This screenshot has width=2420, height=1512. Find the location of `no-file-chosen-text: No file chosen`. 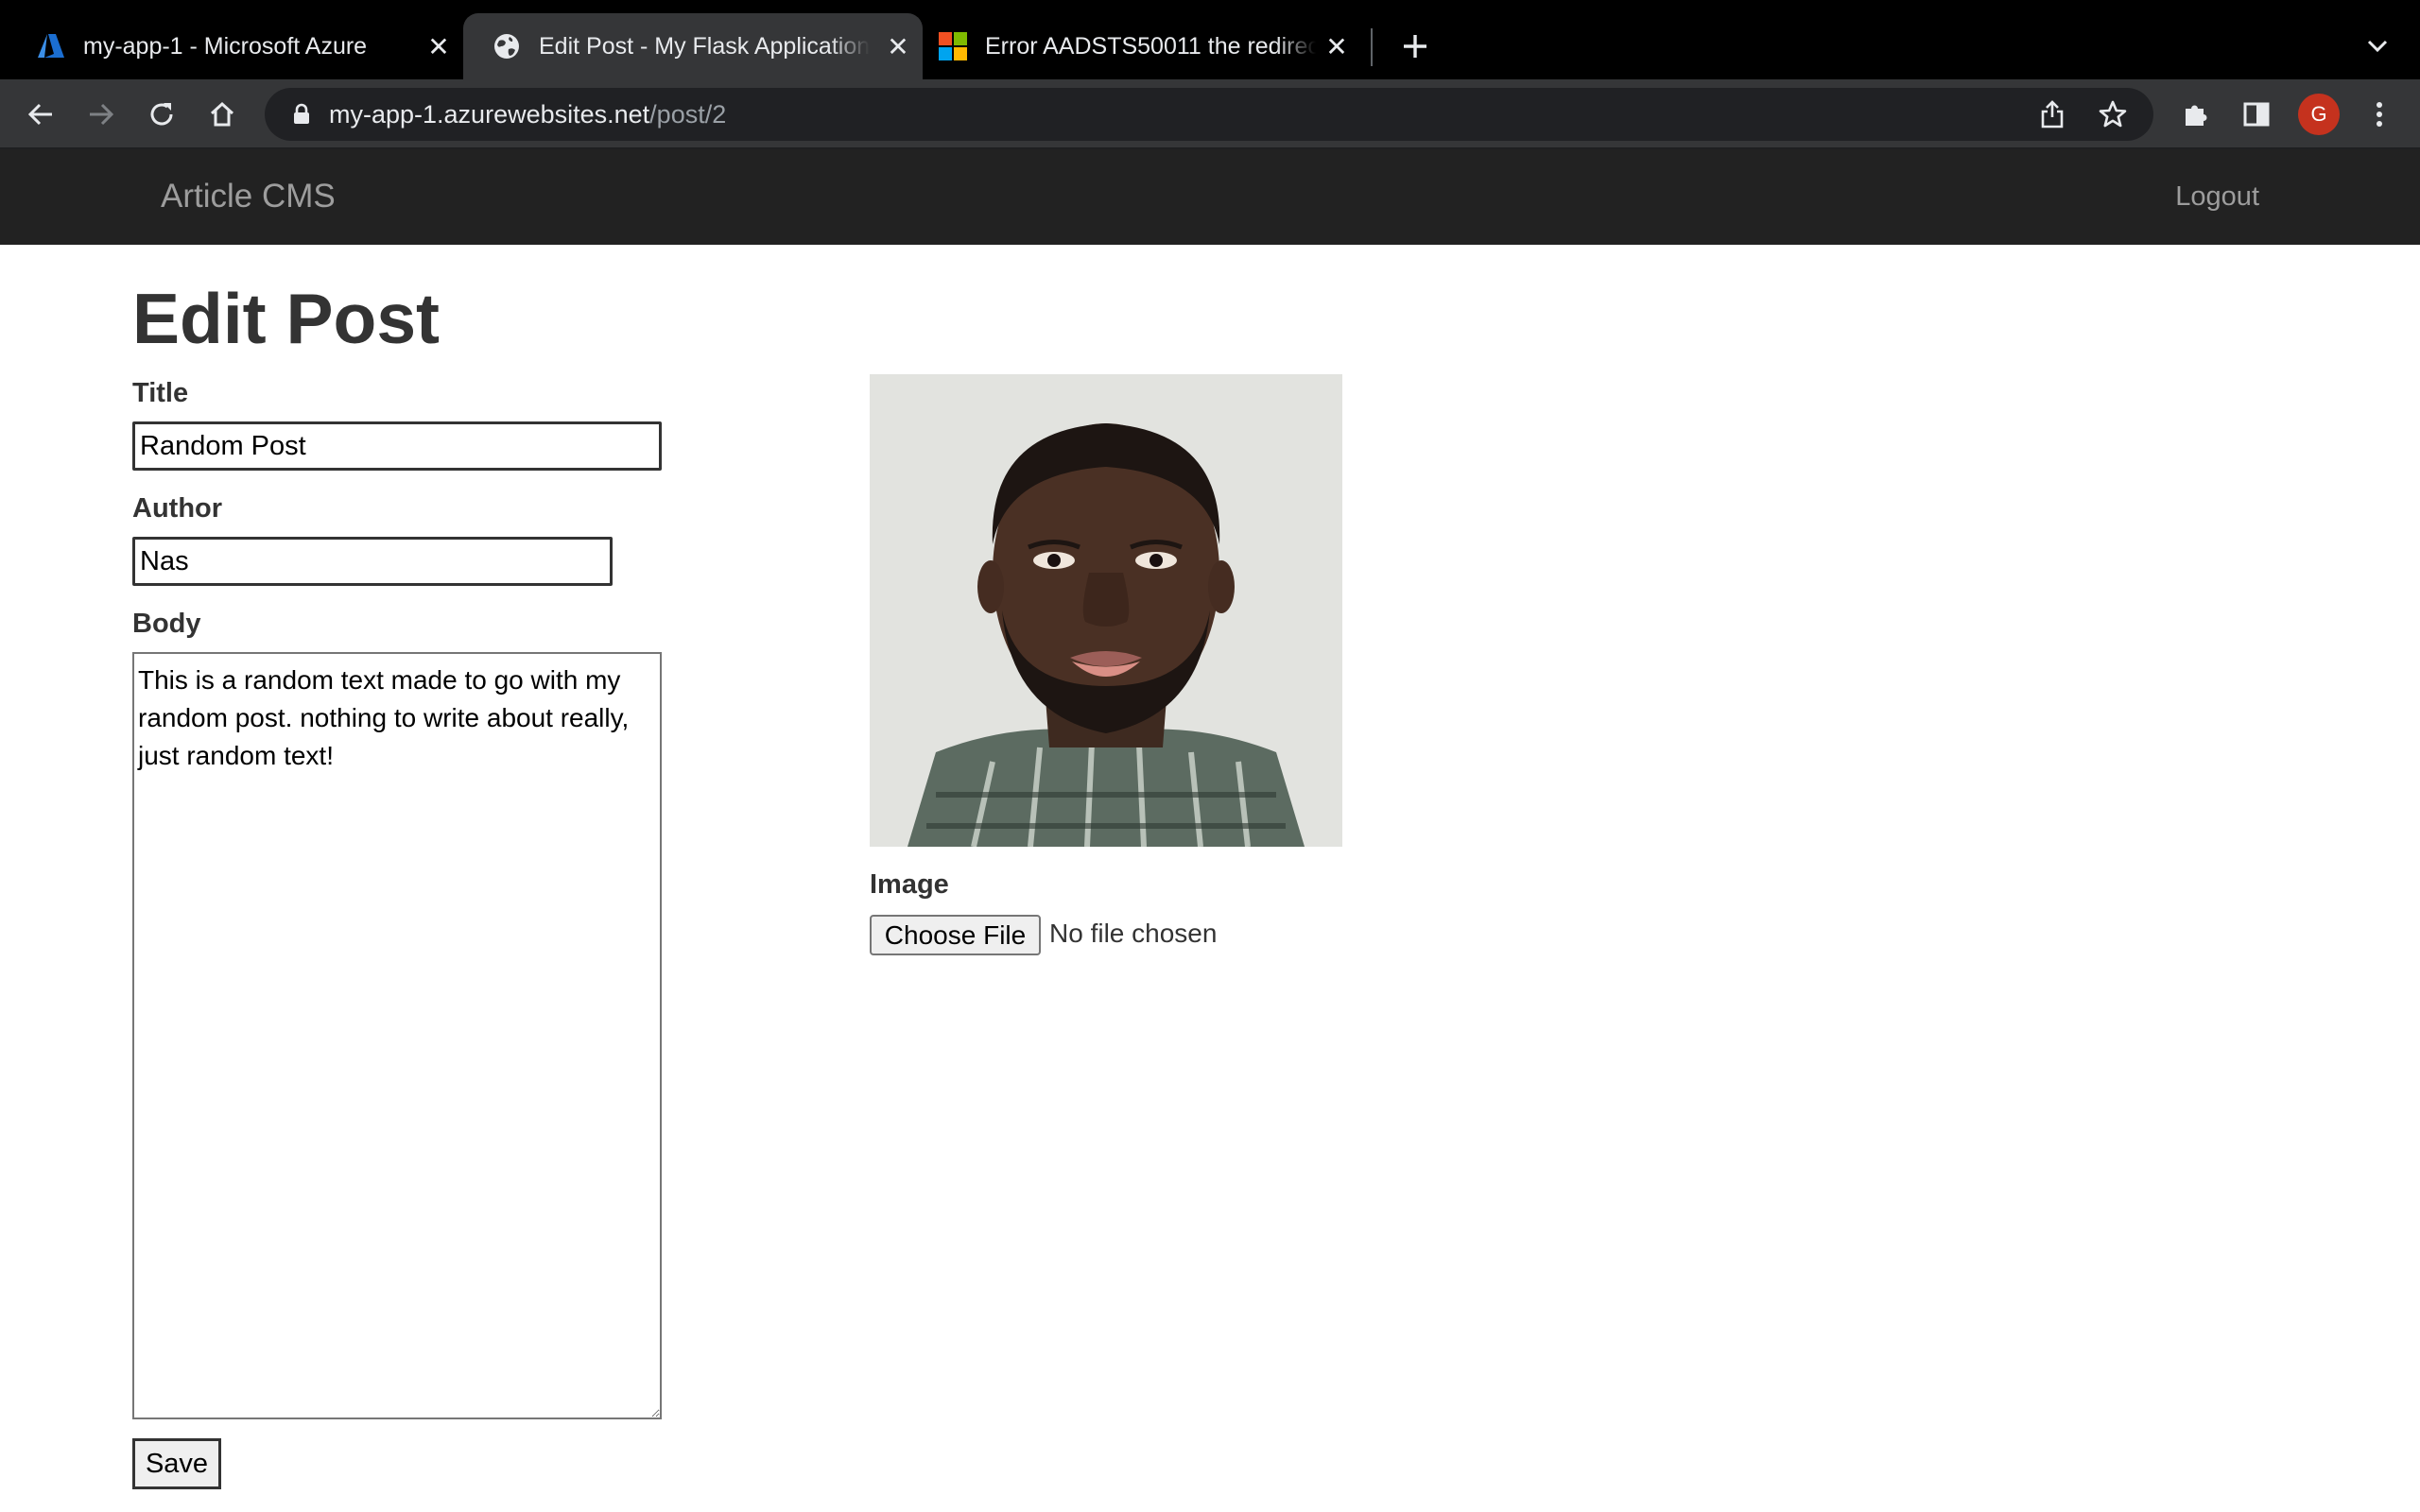

no-file-chosen-text: No file chosen is located at coordinates (1133, 933).